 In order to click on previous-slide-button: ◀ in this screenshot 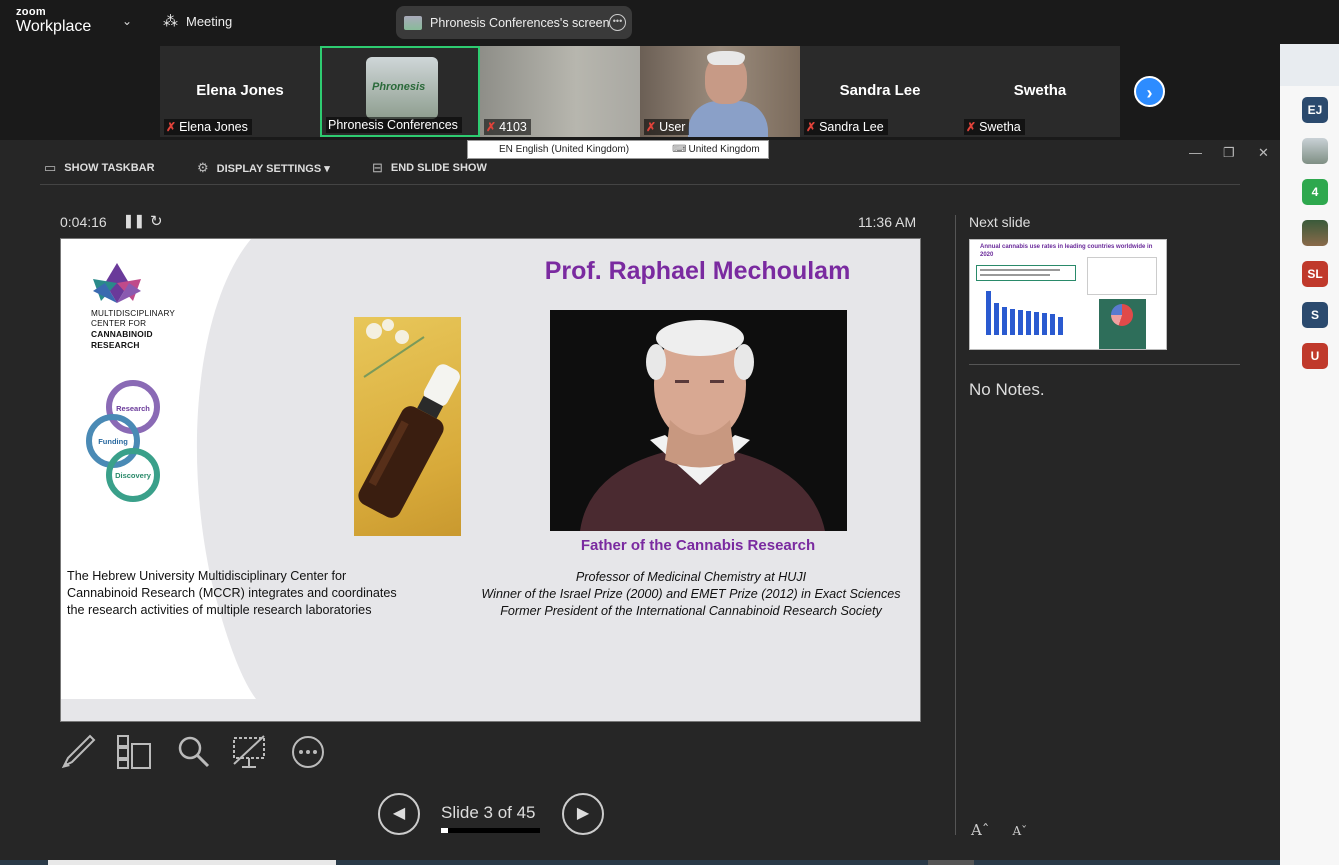, I will do `click(399, 814)`.